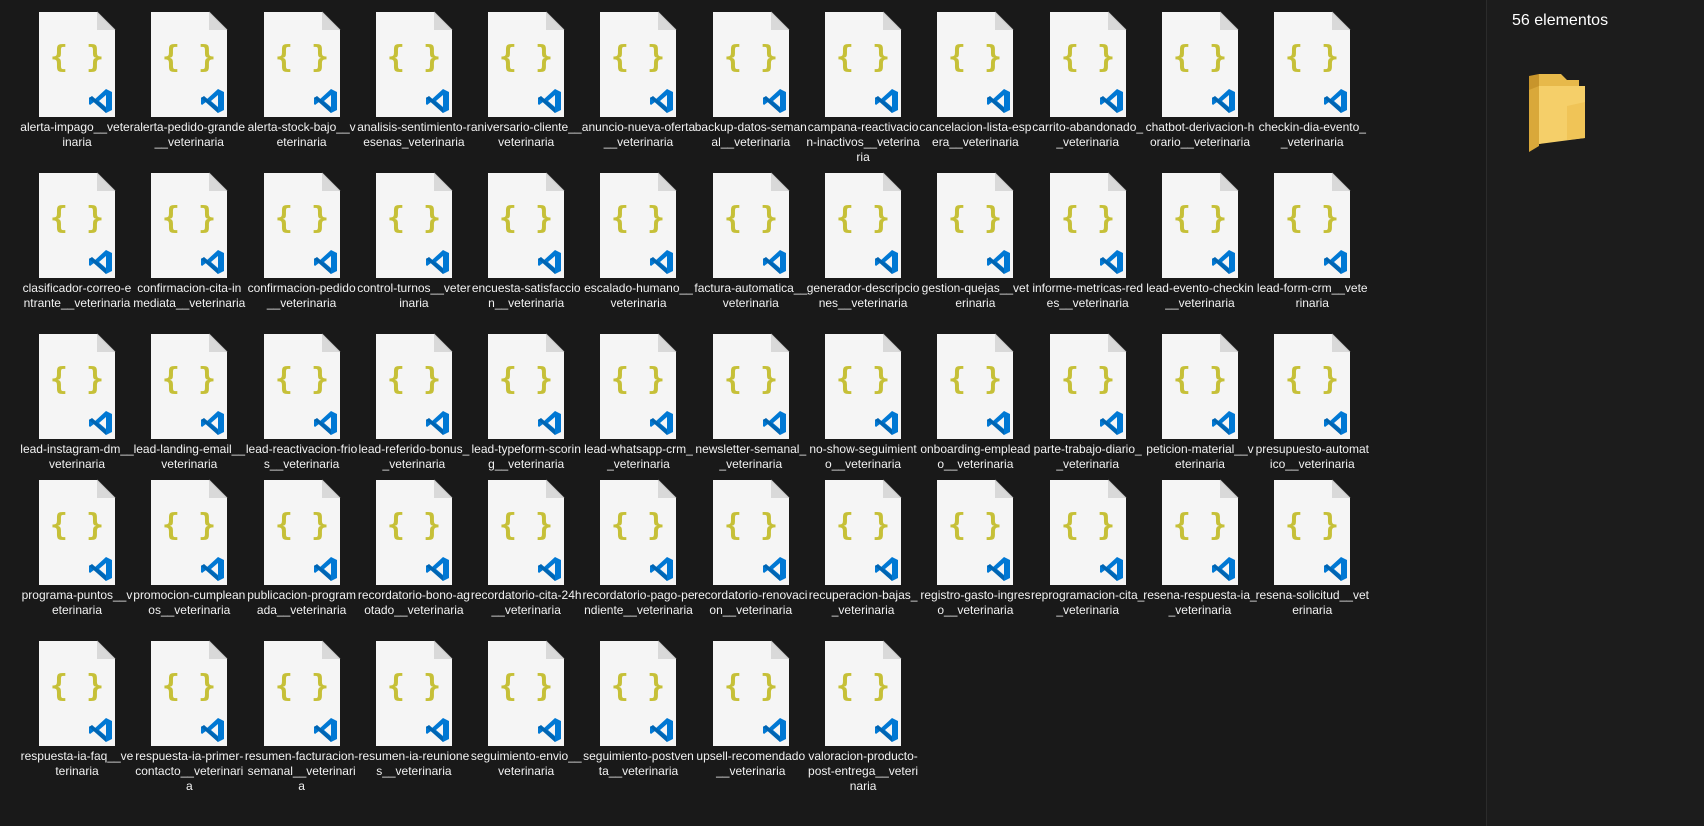 This screenshot has height=826, width=1704. What do you see at coordinates (1200, 403) in the screenshot?
I see `file-item: { } peticion-material__veterinaria` at bounding box center [1200, 403].